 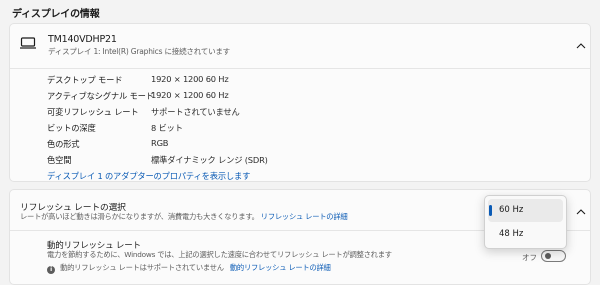 What do you see at coordinates (525, 234) in the screenshot?
I see `dropdown-option: 48 Hz` at bounding box center [525, 234].